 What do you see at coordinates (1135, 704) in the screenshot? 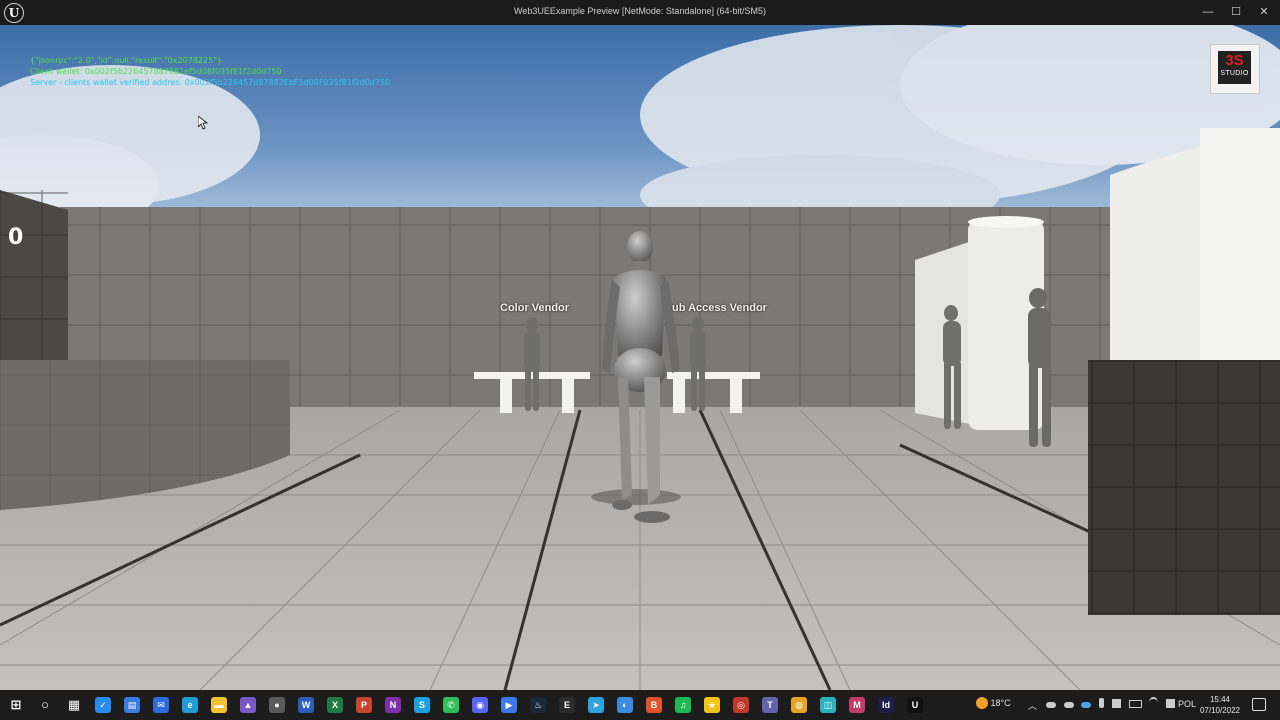
I see `battery-icon` at bounding box center [1135, 704].